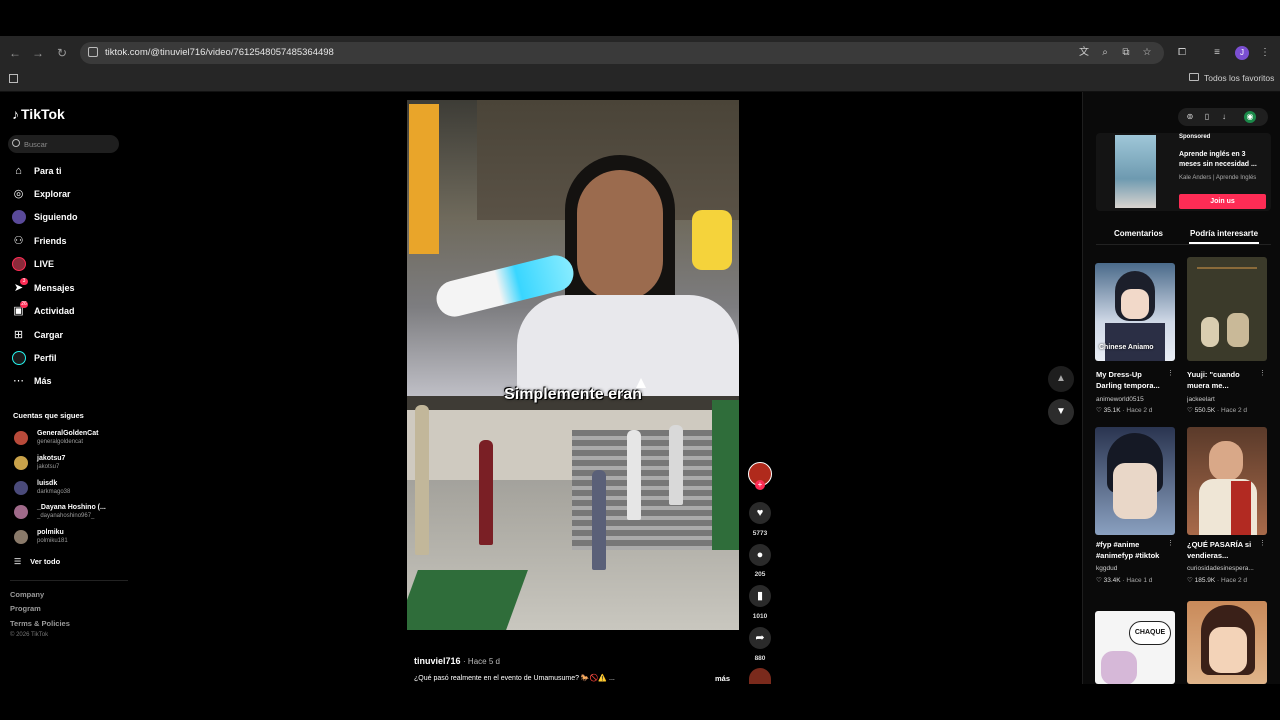 The height and width of the screenshot is (720, 1280). Describe the element at coordinates (1222, 201) in the screenshot. I see `ad-join-button: Join us` at that location.